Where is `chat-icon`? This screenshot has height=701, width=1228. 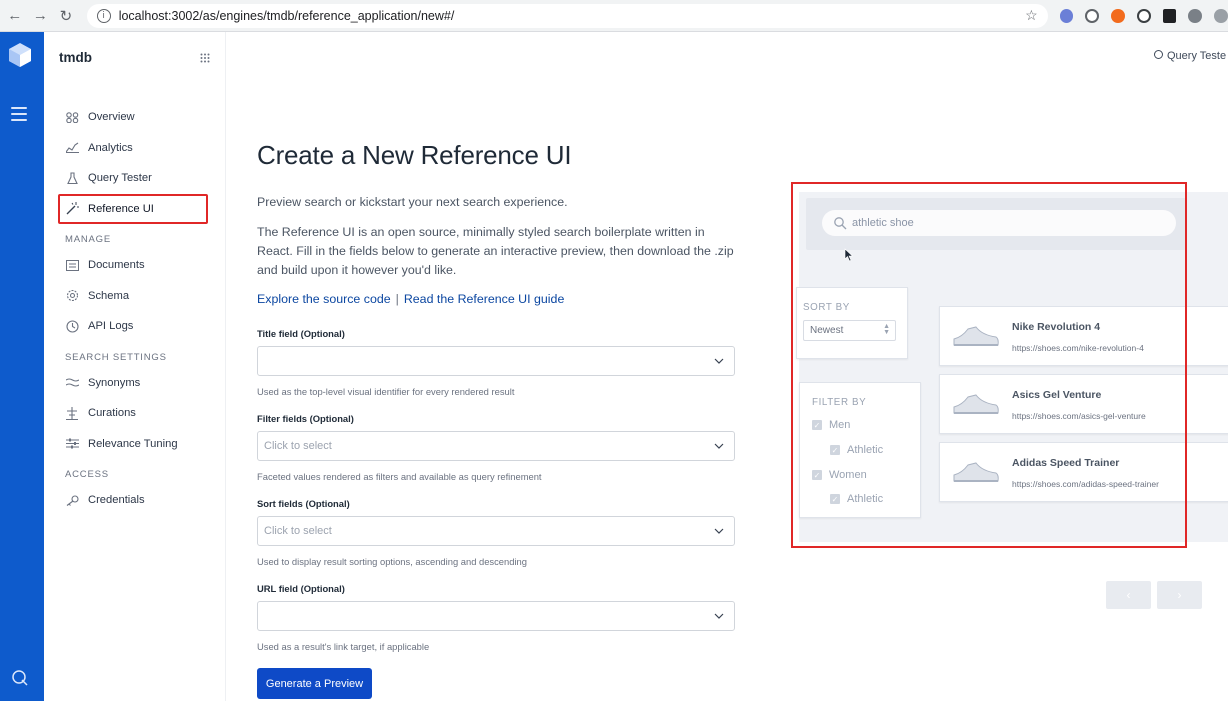
chat-icon is located at coordinates (20, 678).